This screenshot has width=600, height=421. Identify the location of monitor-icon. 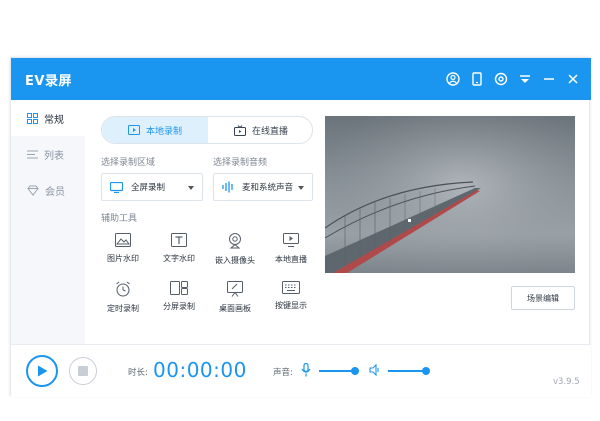
(116, 187).